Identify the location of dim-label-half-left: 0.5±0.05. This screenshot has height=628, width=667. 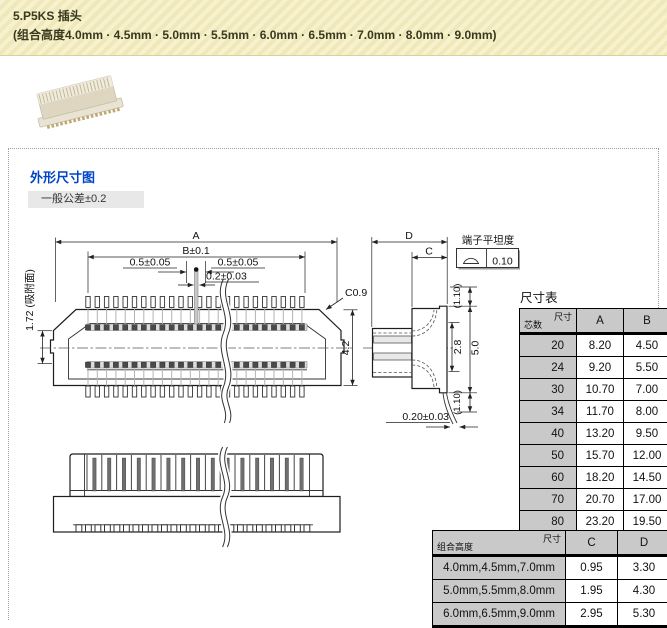
(150, 263).